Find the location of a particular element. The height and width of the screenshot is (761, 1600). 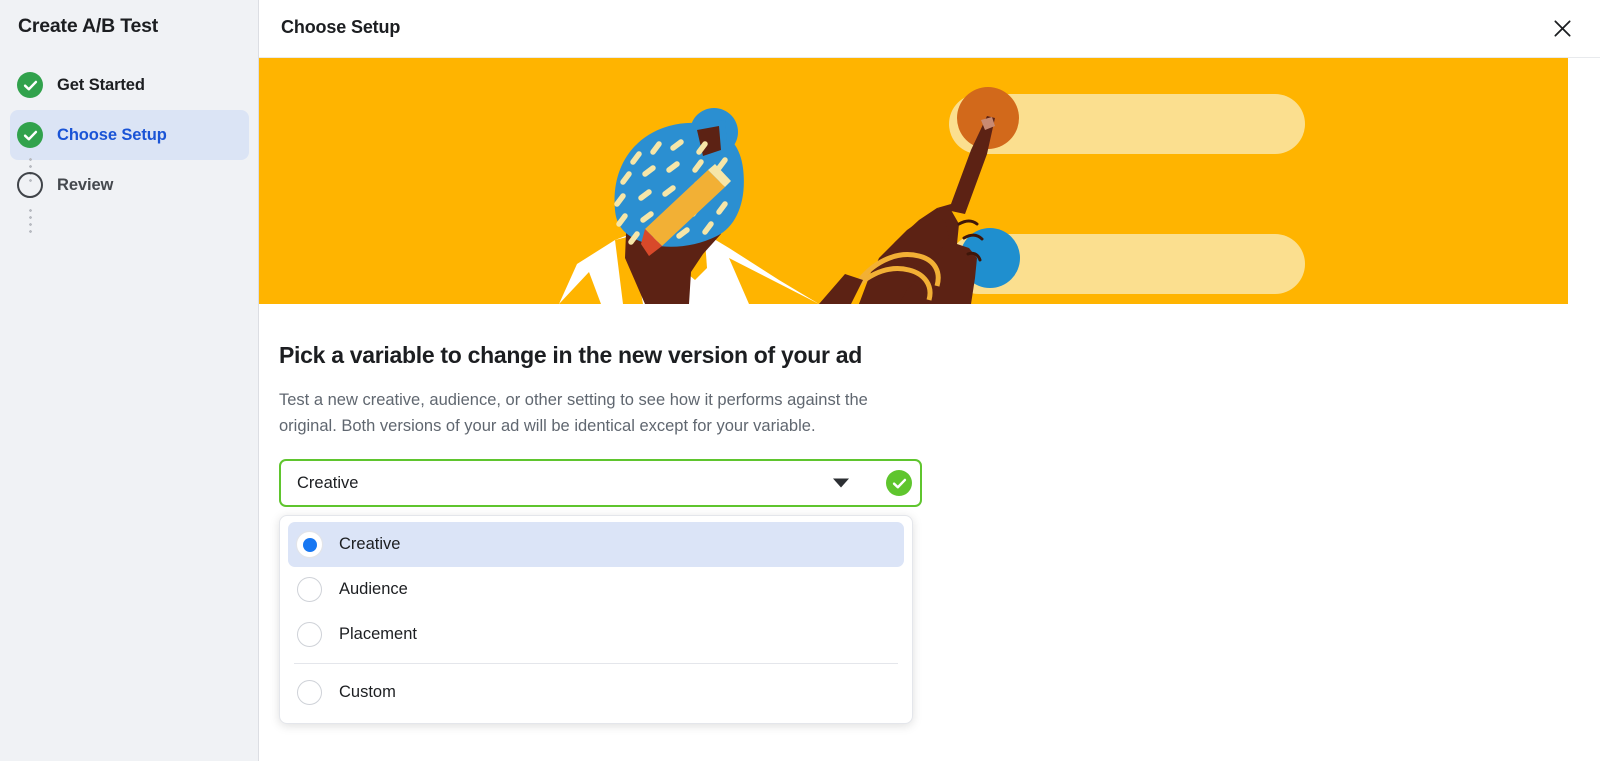

dropdown-option-label: Audience is located at coordinates (373, 589).